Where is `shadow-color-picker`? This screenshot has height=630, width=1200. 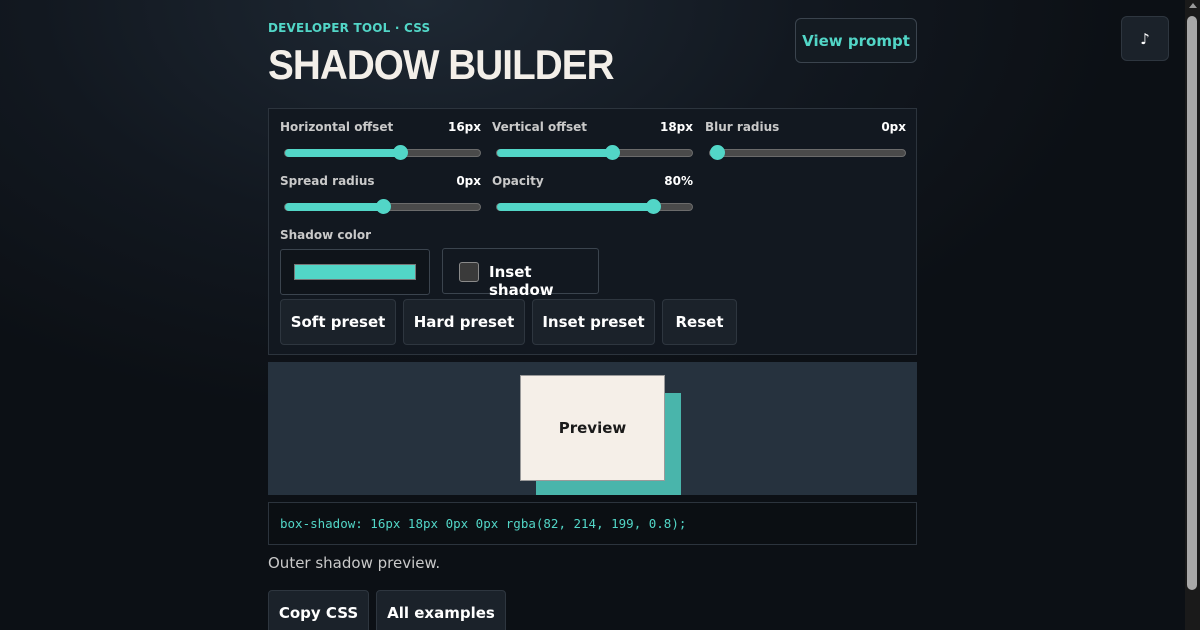 shadow-color-picker is located at coordinates (355, 272).